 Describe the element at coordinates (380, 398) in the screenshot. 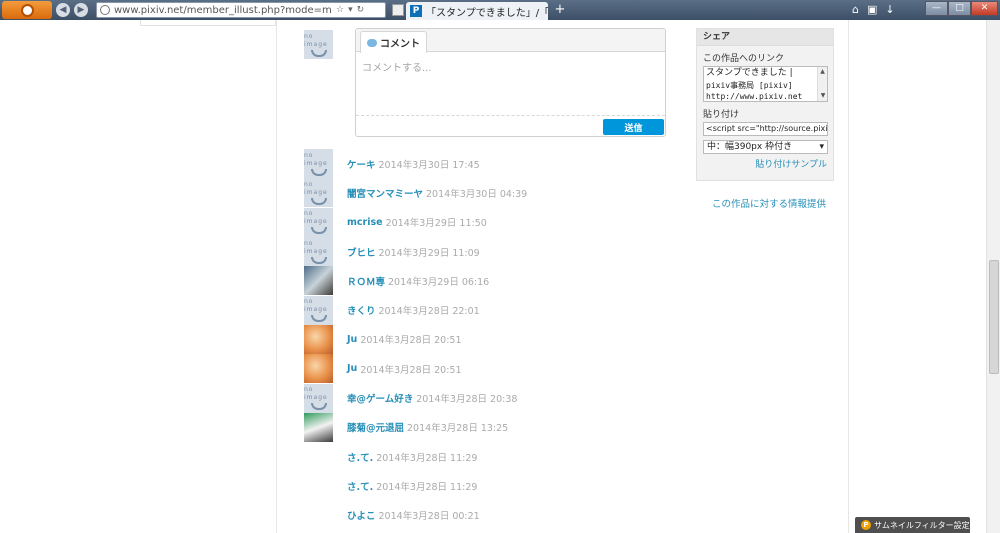

I see `commenter-name-link: 幸@ゲーム好き` at that location.